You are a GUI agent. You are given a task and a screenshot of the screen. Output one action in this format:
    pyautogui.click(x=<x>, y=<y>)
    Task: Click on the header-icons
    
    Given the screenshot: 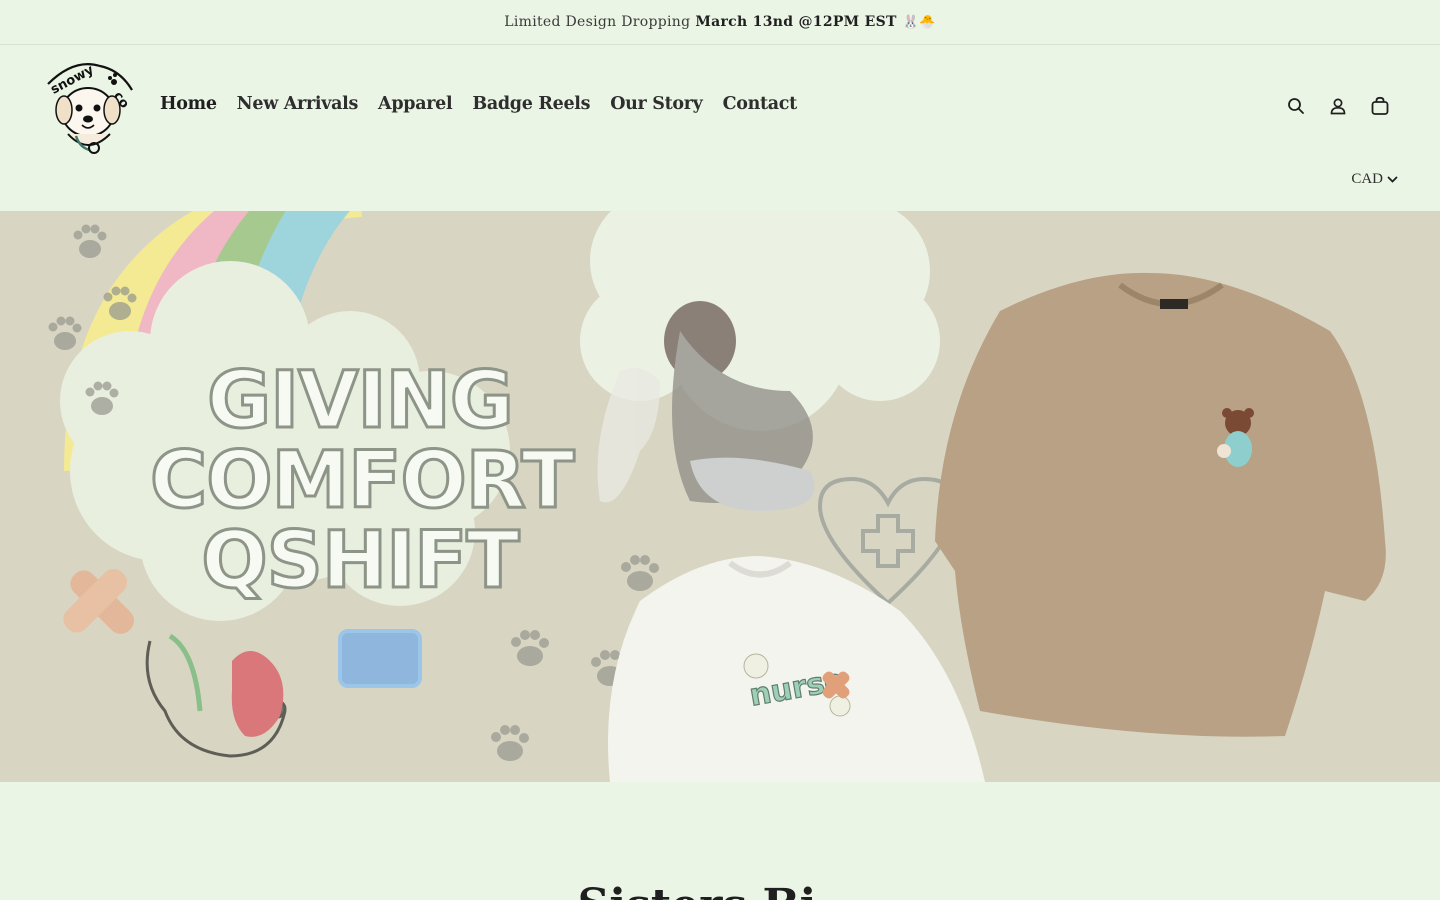 What is the action you would take?
    pyautogui.click(x=1338, y=106)
    